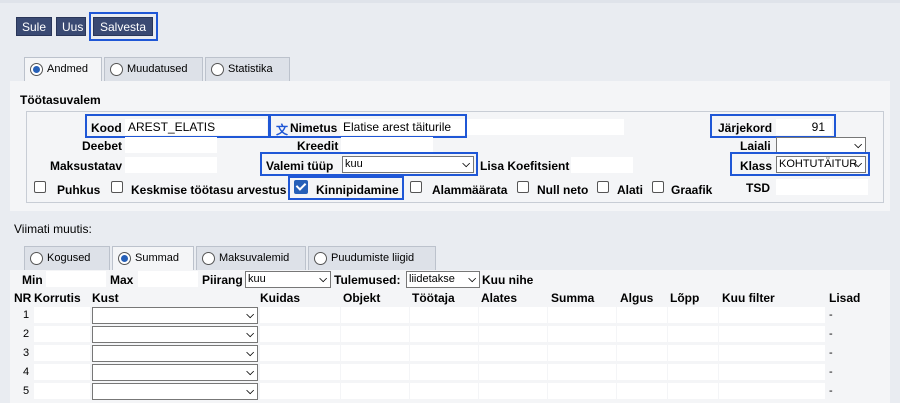 Image resolution: width=900 pixels, height=403 pixels. What do you see at coordinates (40, 187) in the screenshot?
I see `puhkus-checkbox` at bounding box center [40, 187].